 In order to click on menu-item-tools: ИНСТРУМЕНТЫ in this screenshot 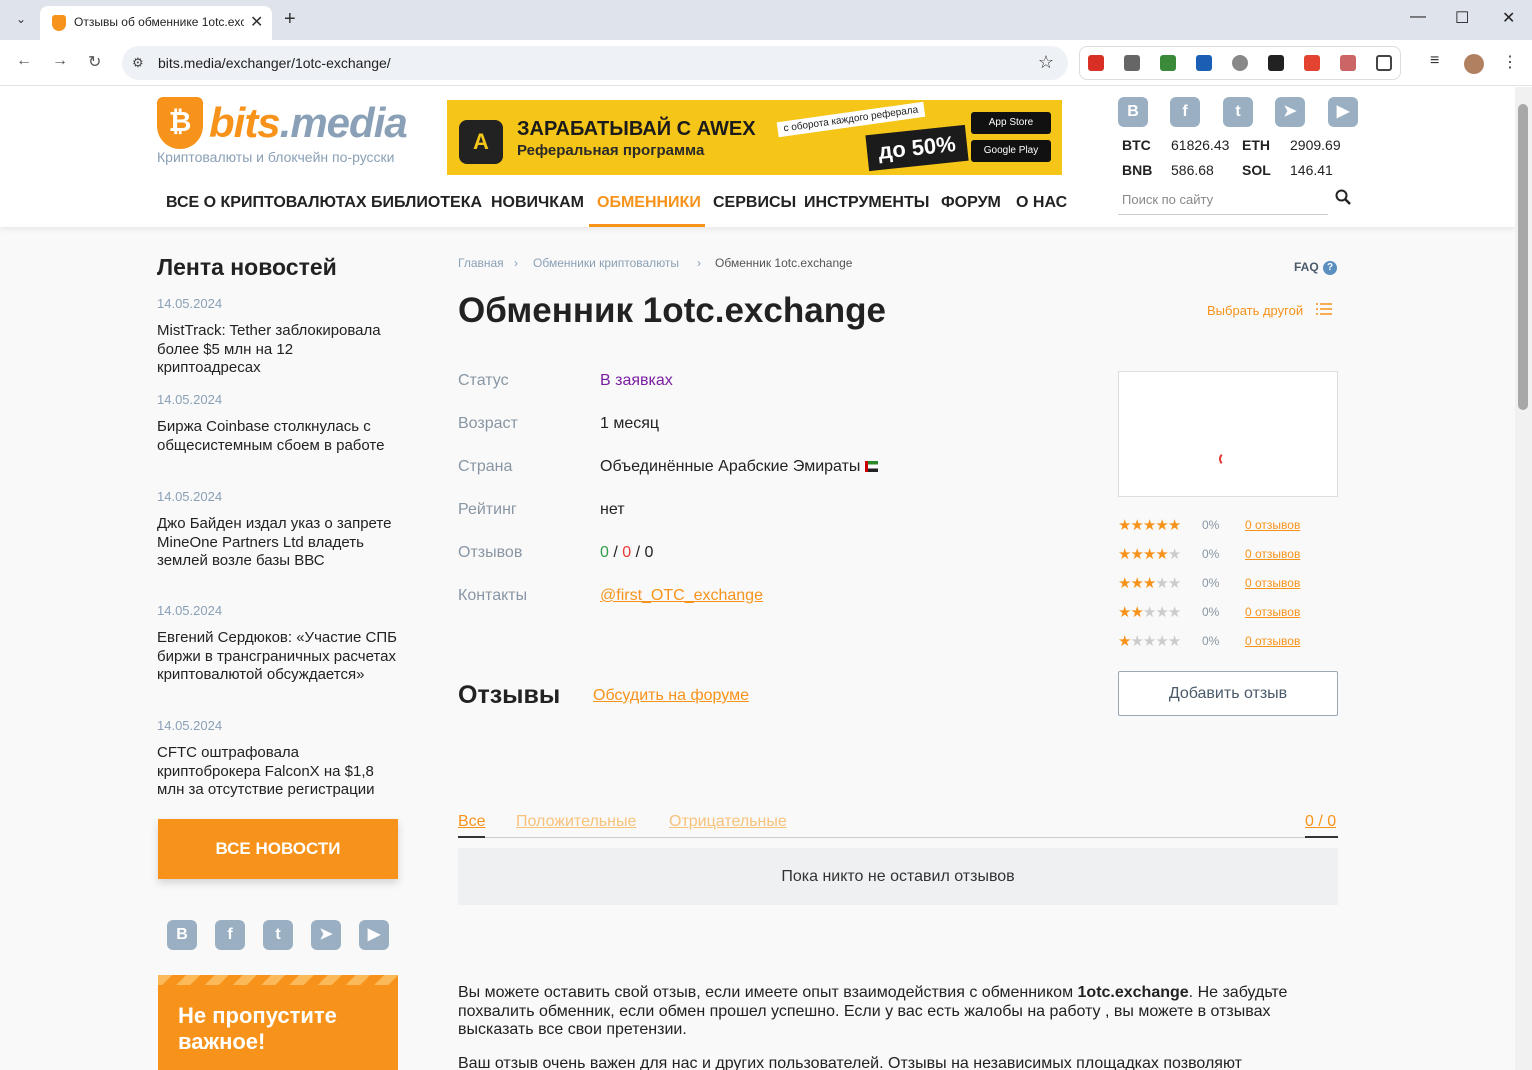, I will do `click(866, 203)`.